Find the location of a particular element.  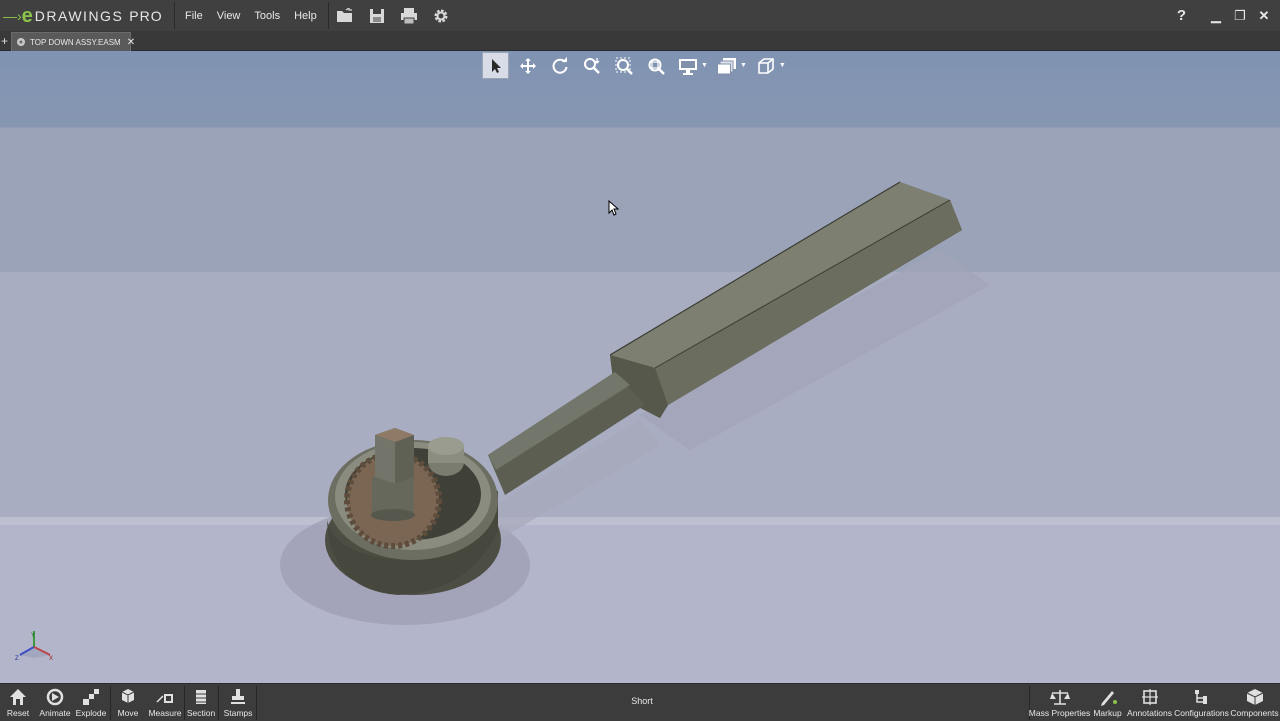

menu-tools: Tools is located at coordinates (267, 16).